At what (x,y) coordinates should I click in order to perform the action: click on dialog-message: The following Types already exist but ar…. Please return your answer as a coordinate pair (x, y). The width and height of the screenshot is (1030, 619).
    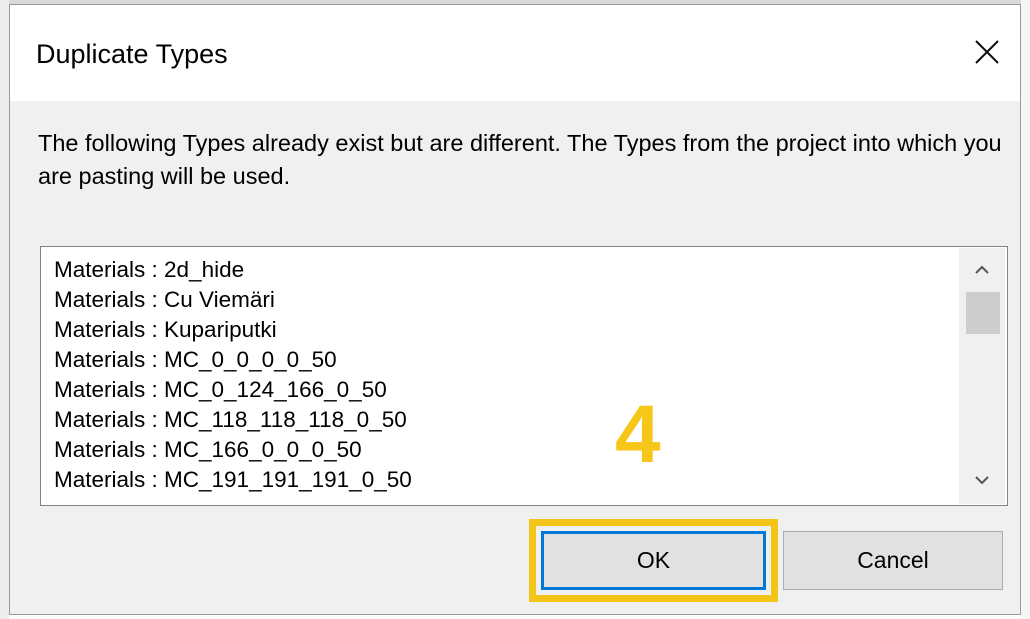
    Looking at the image, I should click on (520, 159).